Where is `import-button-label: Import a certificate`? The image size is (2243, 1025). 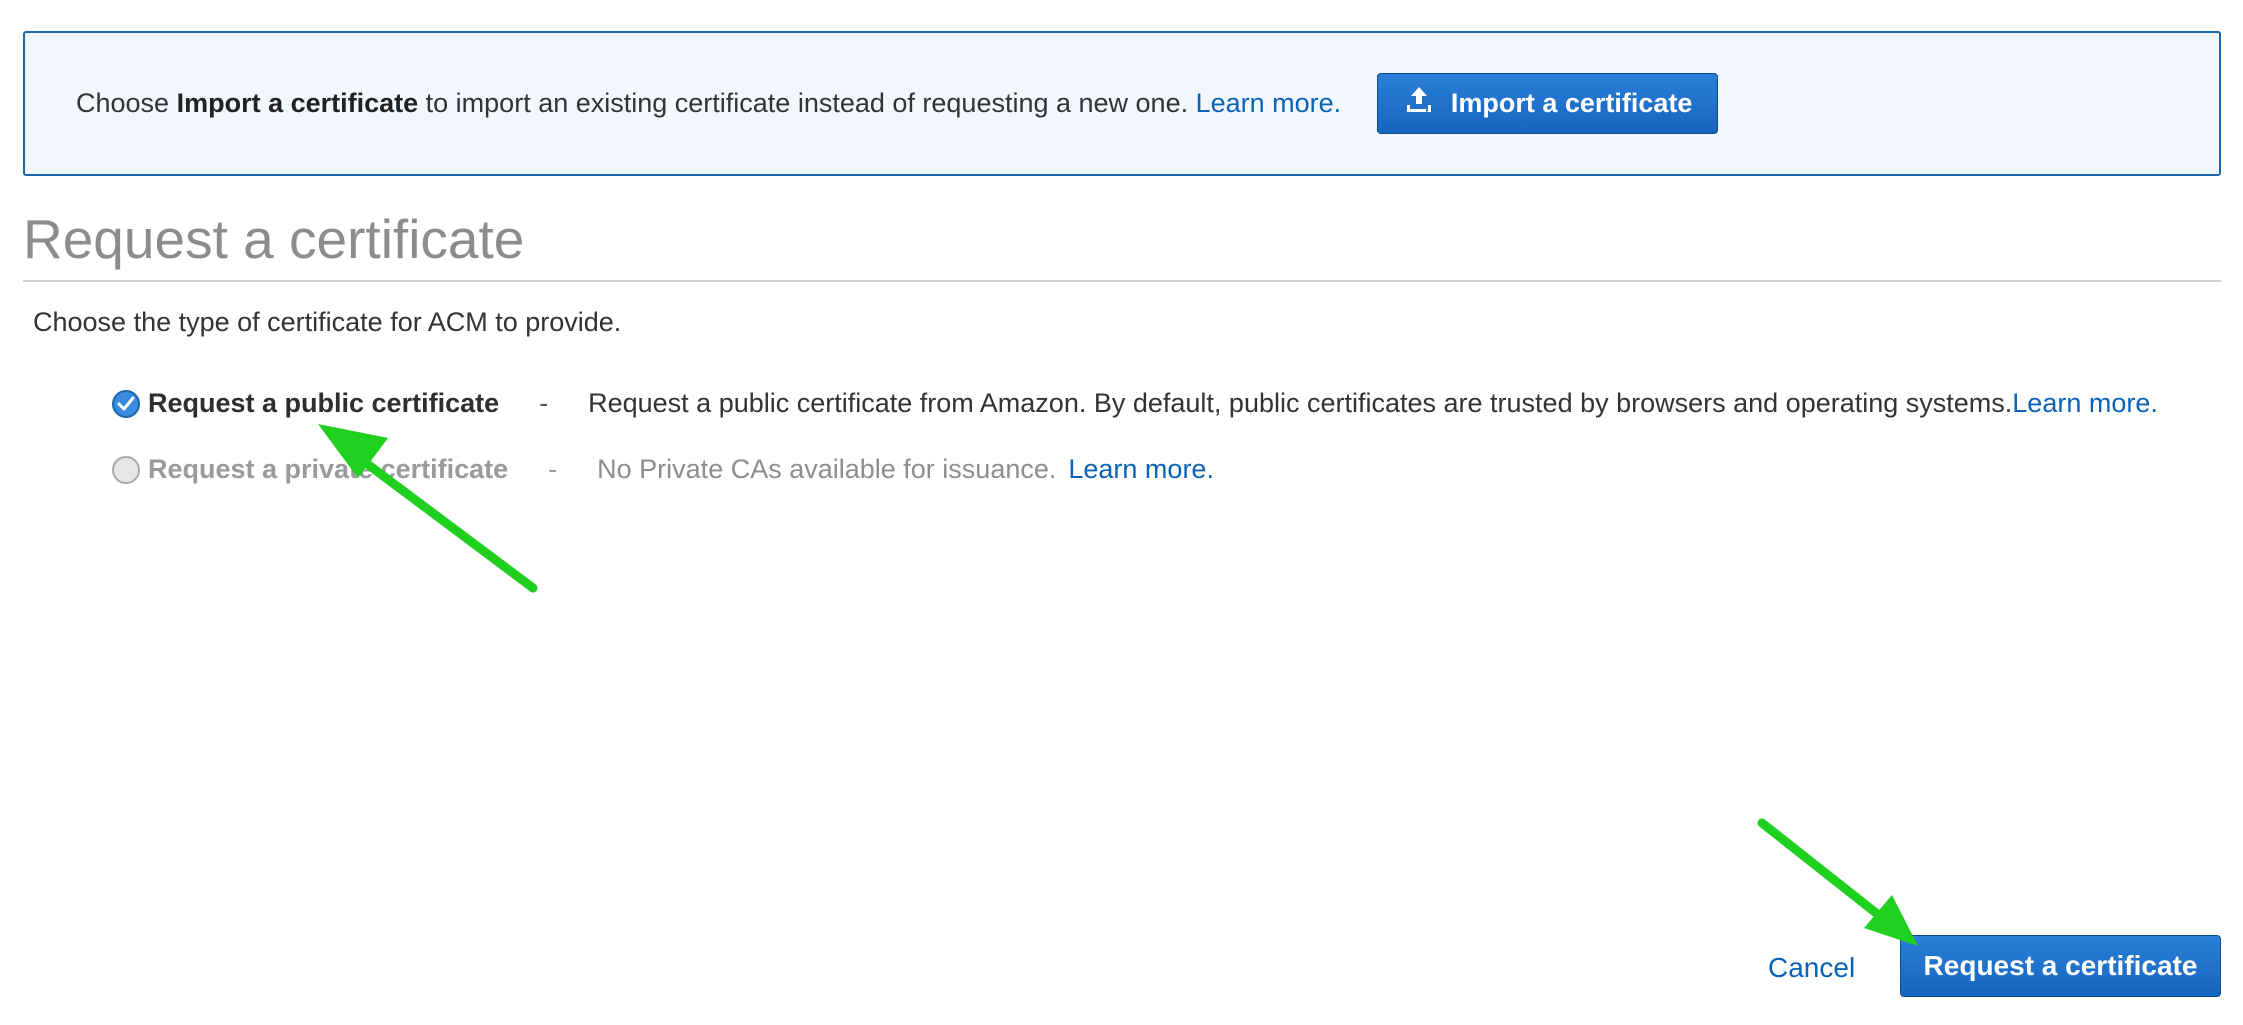
import-button-label: Import a certificate is located at coordinates (1571, 103).